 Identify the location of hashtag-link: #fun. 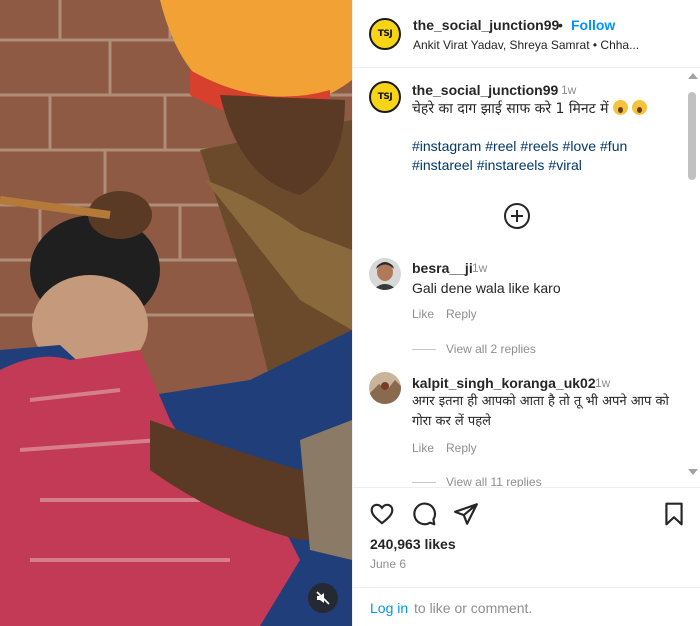
(613, 146).